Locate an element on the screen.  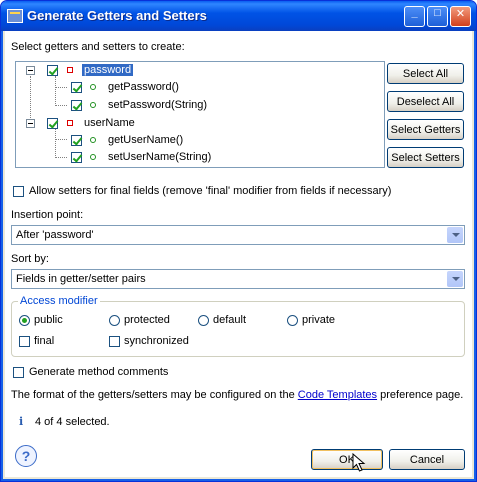
info-icon: i is located at coordinates (21, 421).